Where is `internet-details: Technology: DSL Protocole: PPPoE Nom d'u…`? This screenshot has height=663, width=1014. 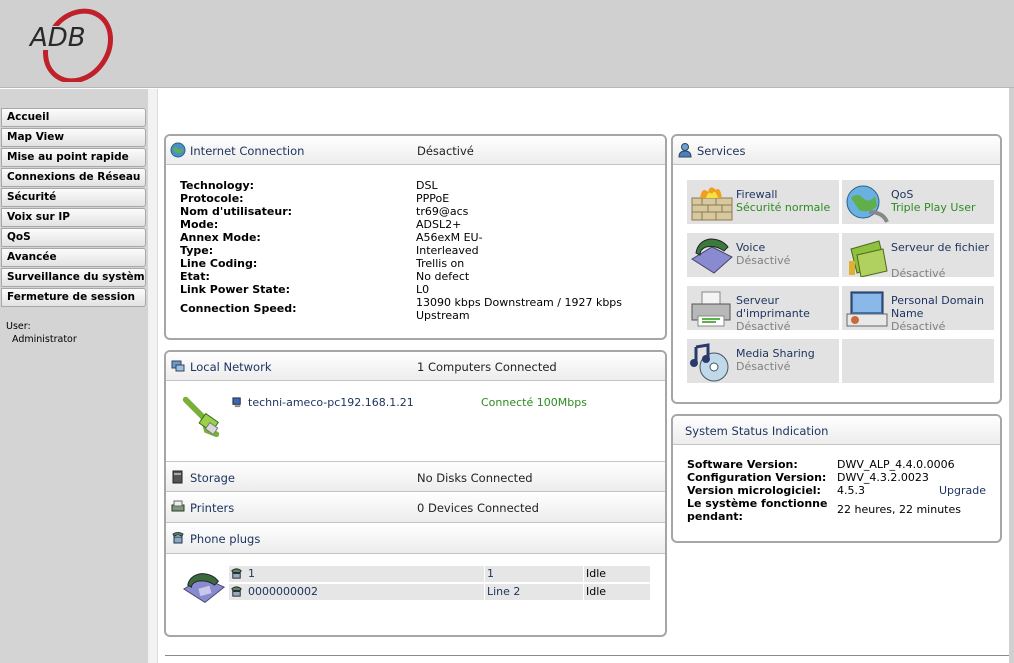
internet-details: Technology: DSL Protocole: PPPoE Nom d'u… is located at coordinates (415, 250).